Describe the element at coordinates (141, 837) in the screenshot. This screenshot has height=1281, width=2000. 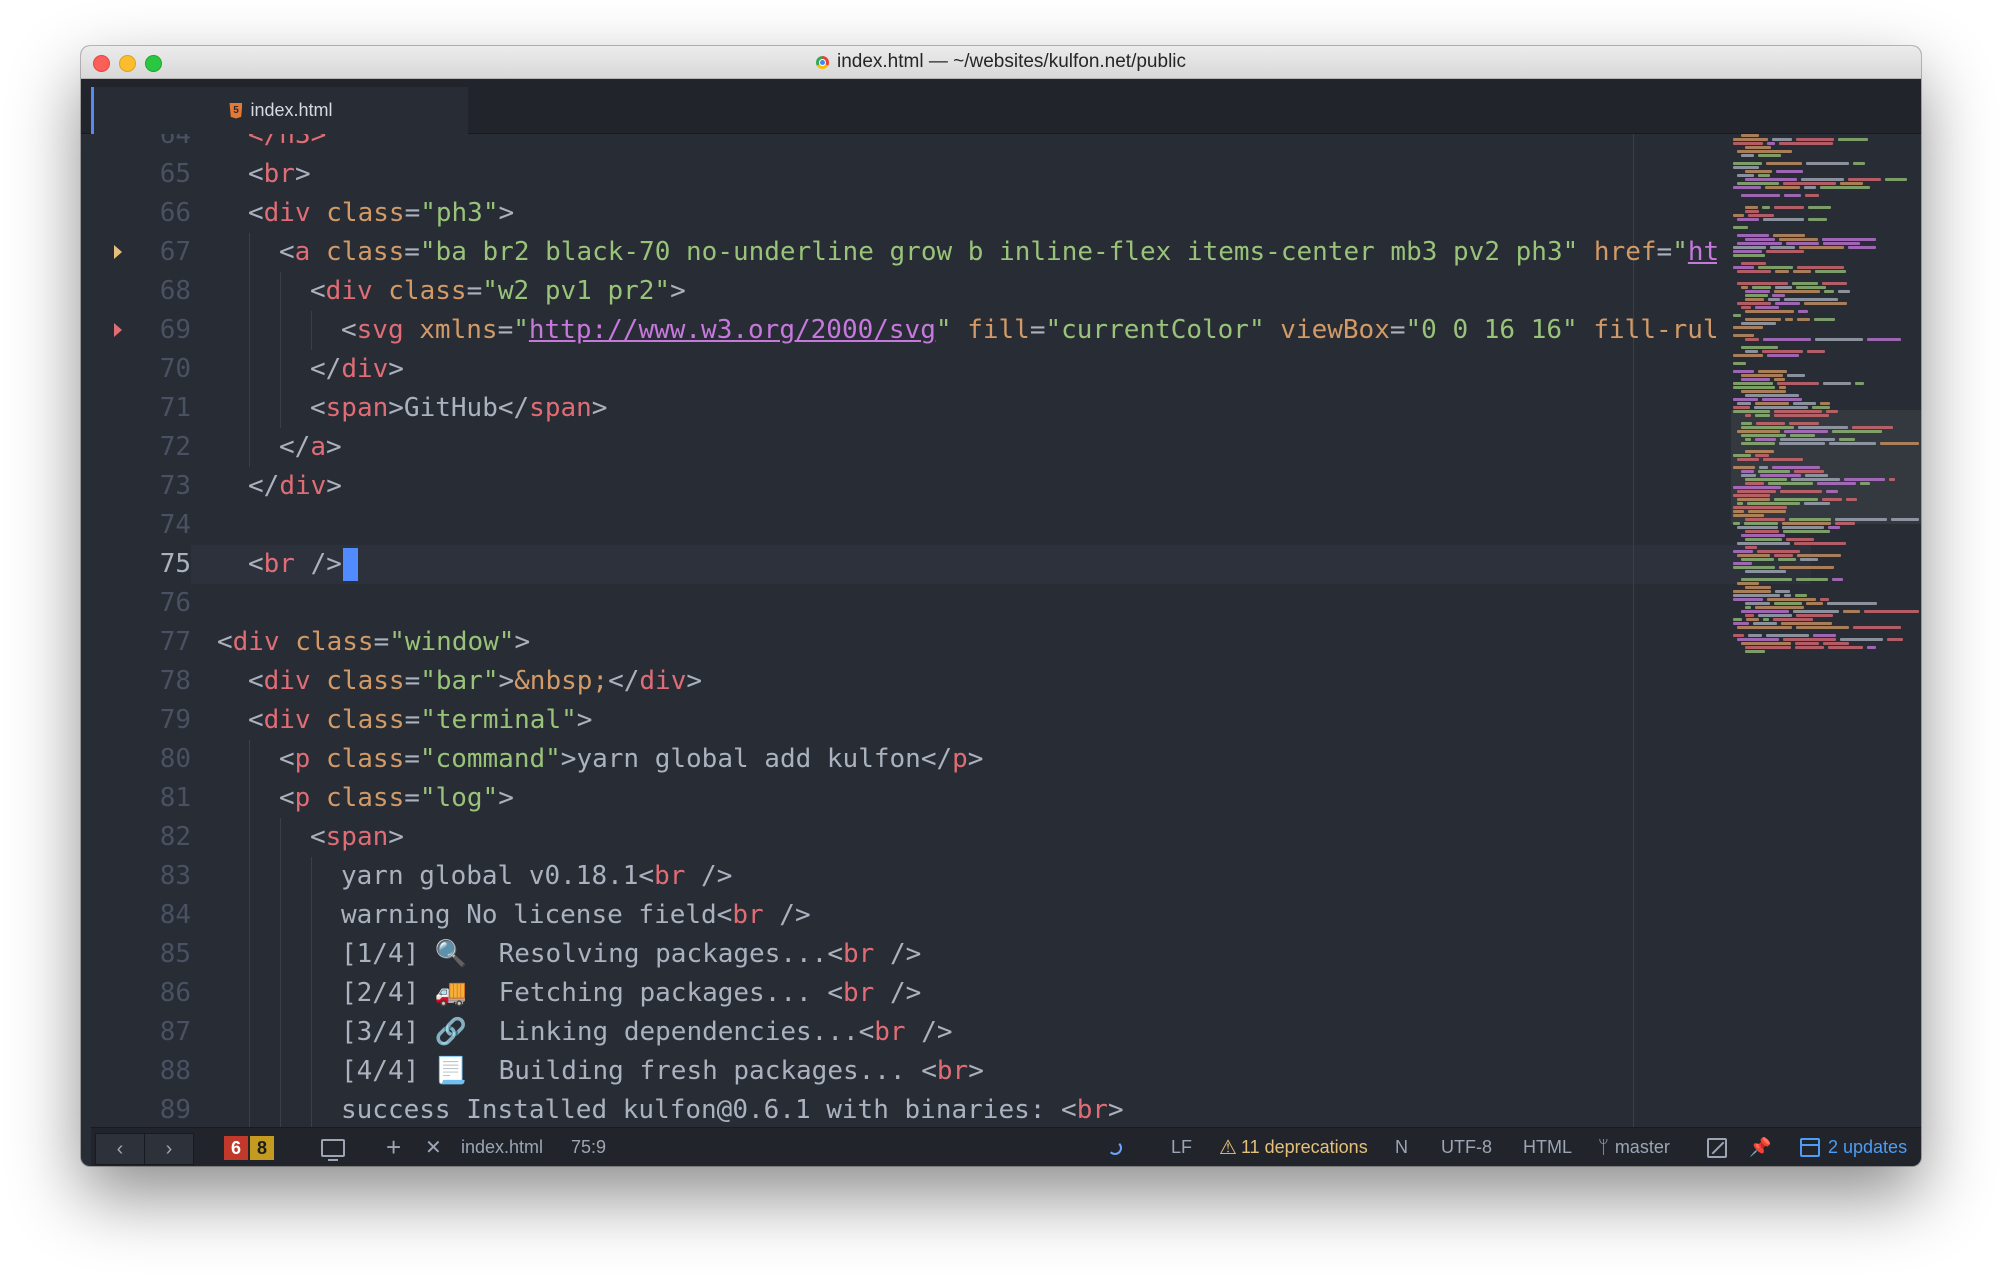
I see `line-number: 82` at that location.